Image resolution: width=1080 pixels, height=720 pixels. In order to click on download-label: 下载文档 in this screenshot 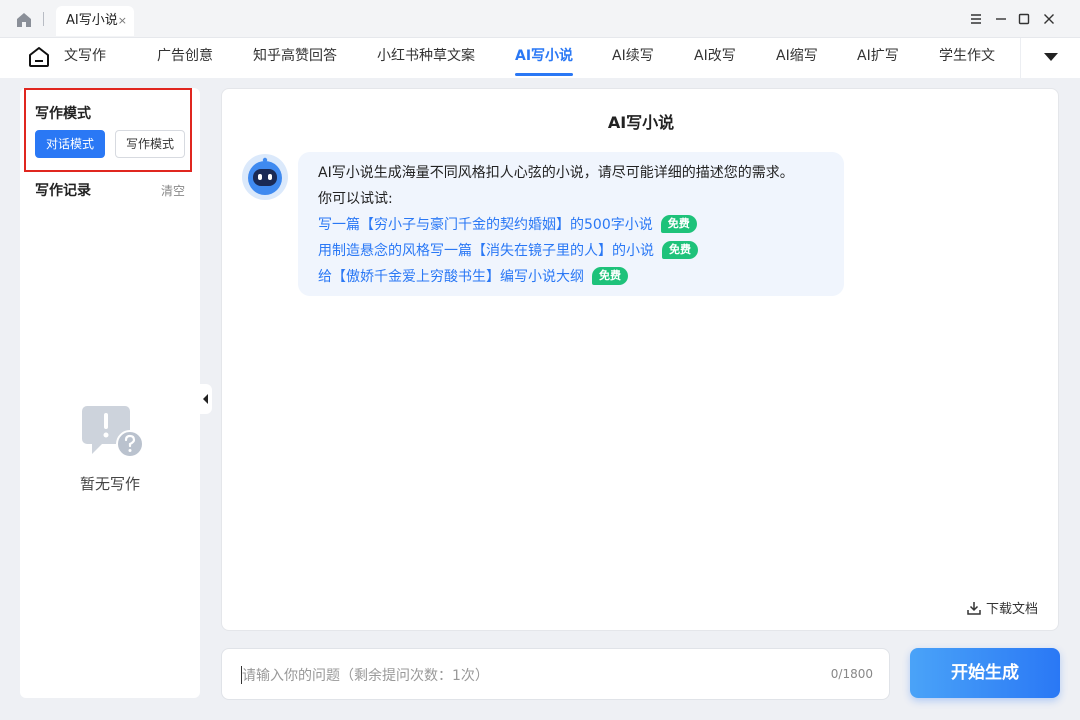, I will do `click(1011, 609)`.